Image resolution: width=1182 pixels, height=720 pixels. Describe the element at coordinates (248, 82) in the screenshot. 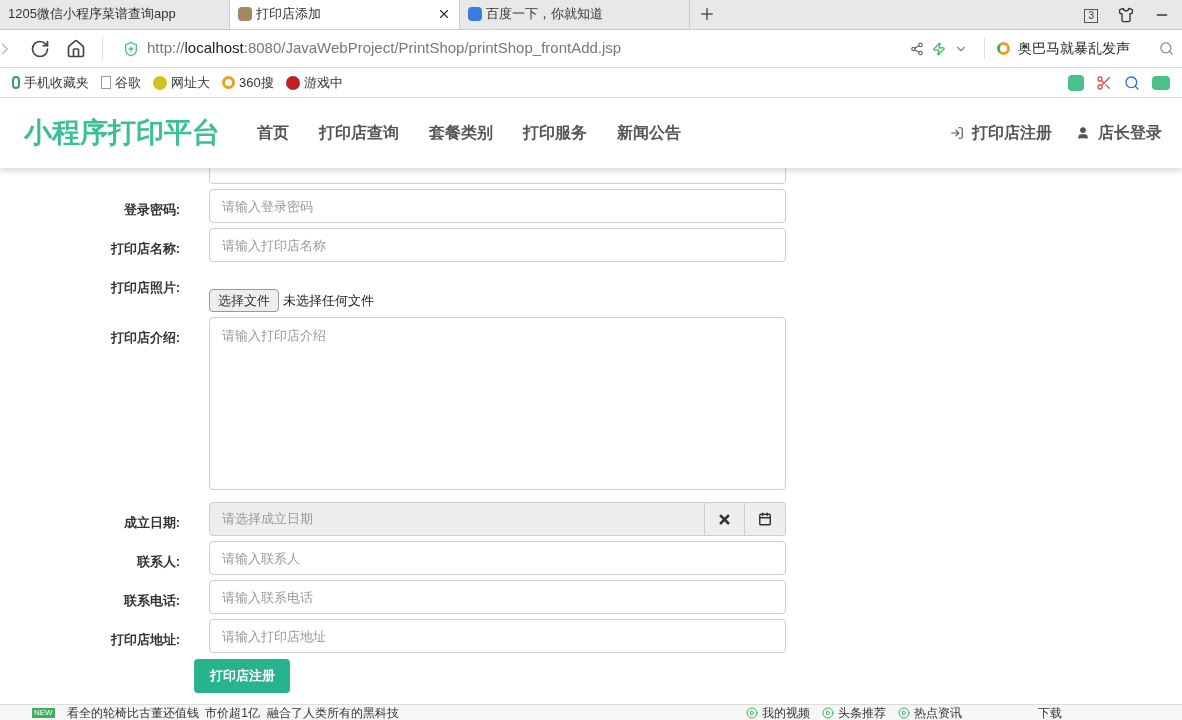

I see `bookmark-item: 360搜` at that location.